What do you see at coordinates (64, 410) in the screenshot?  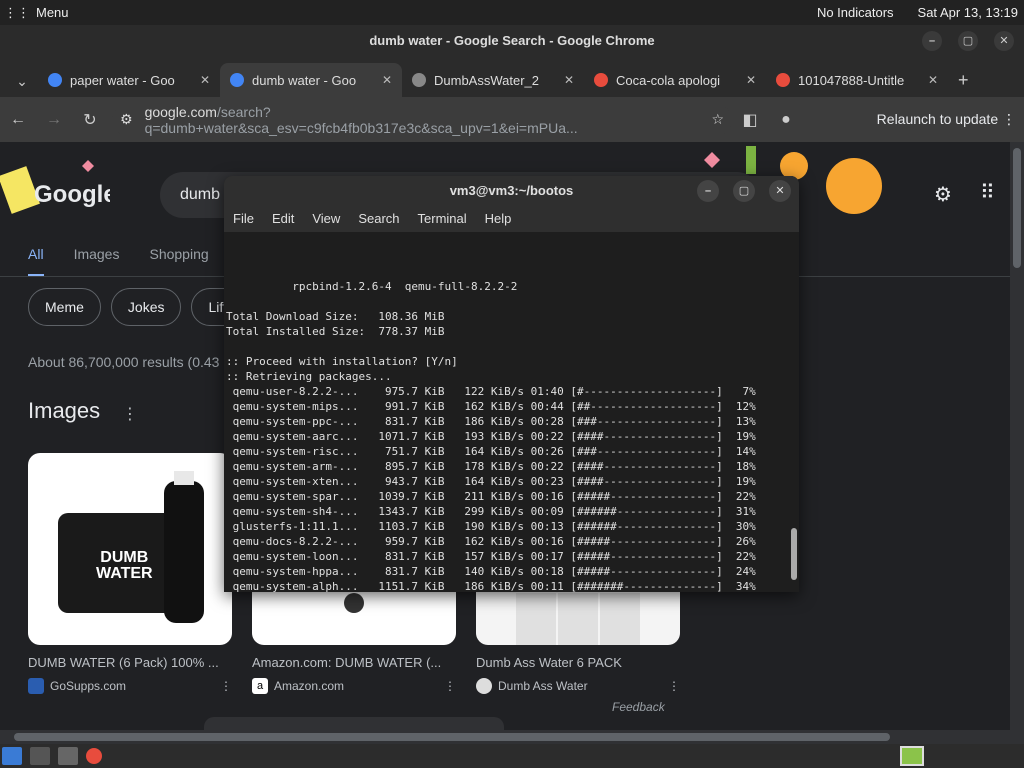 I see `images-heading: Images` at bounding box center [64, 410].